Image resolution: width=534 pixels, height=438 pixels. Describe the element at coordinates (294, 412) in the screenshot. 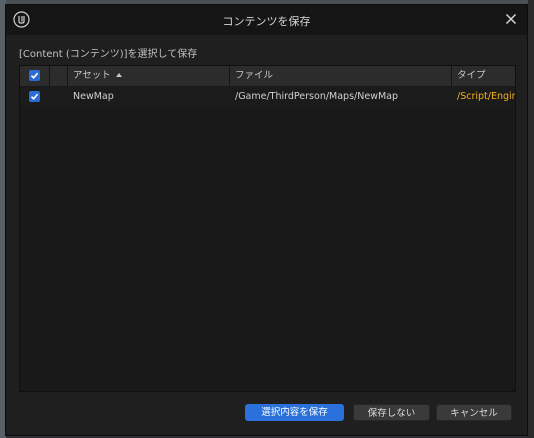

I see `save-selected-button: 選択内容を保存` at that location.